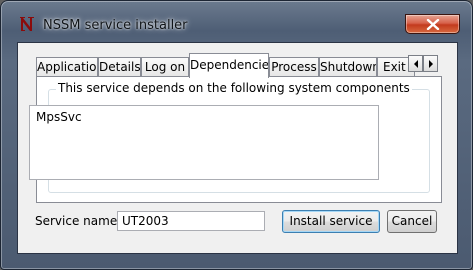  What do you see at coordinates (294, 67) in the screenshot?
I see `tab-process: Process` at bounding box center [294, 67].